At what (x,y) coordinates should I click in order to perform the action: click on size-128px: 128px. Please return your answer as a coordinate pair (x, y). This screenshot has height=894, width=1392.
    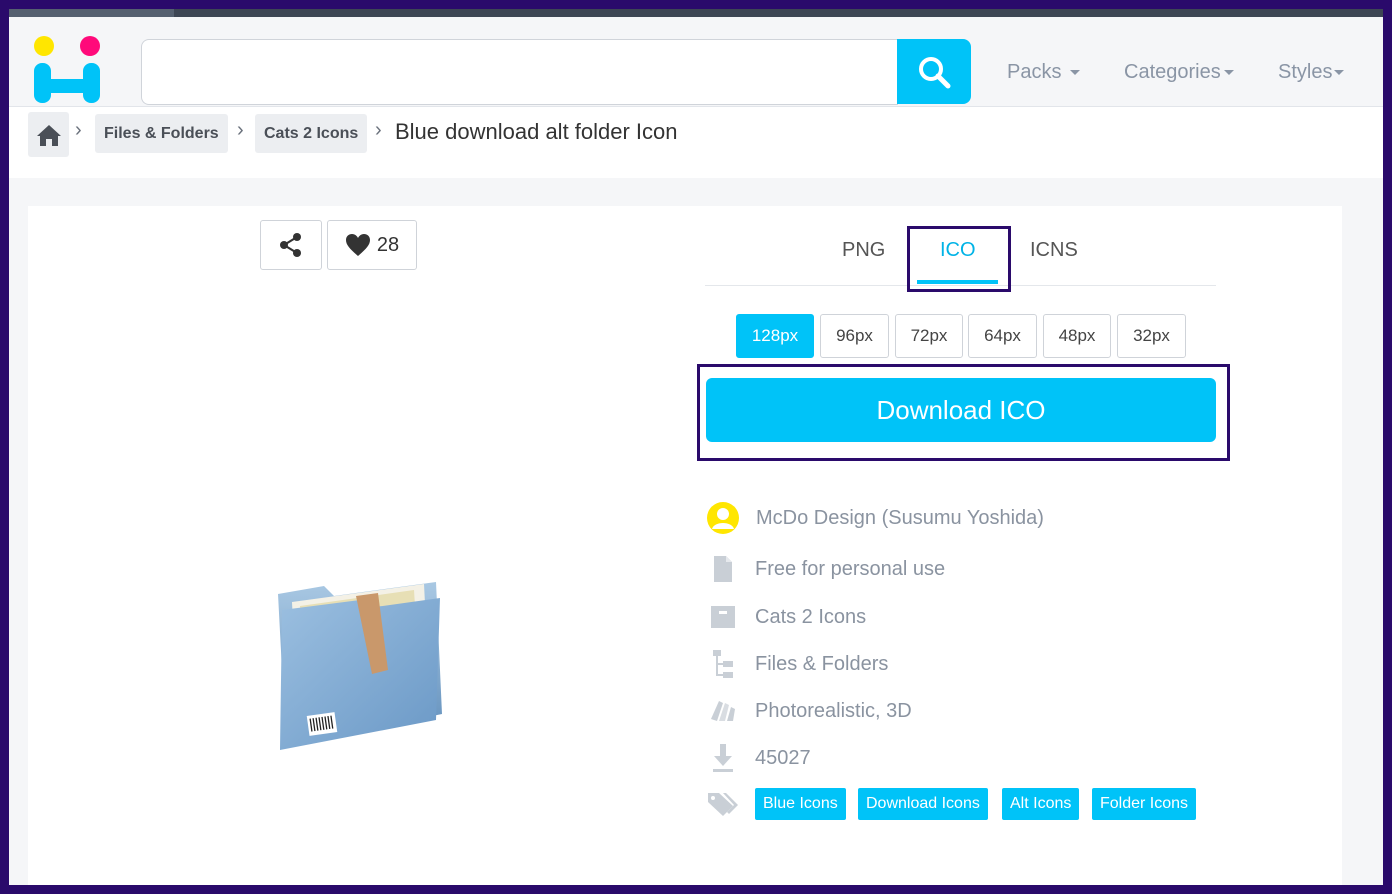
    Looking at the image, I should click on (775, 336).